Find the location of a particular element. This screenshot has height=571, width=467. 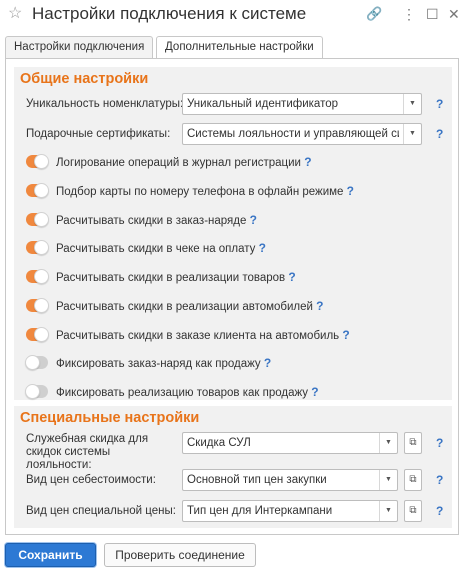

link-icon: 🔗 is located at coordinates (374, 14).